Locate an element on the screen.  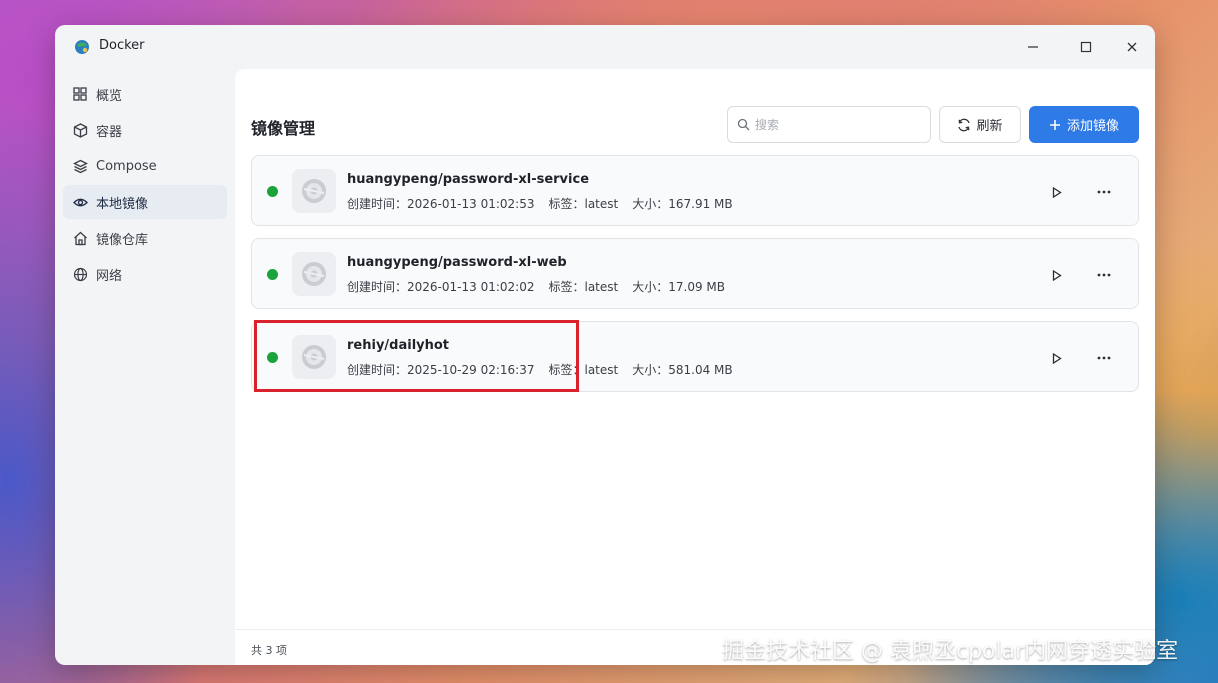
sidebar-item-label: 容器 is located at coordinates (109, 132).